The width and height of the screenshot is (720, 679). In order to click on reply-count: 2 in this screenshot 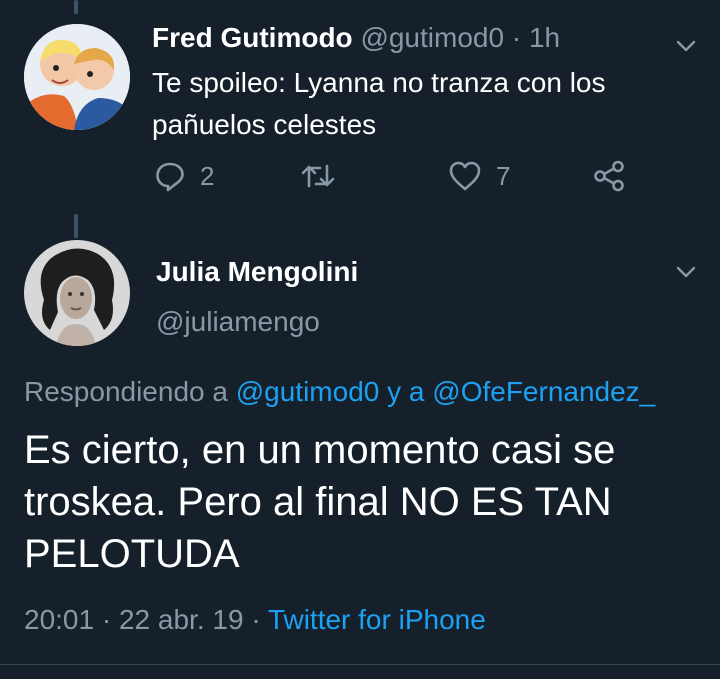, I will do `click(207, 175)`.